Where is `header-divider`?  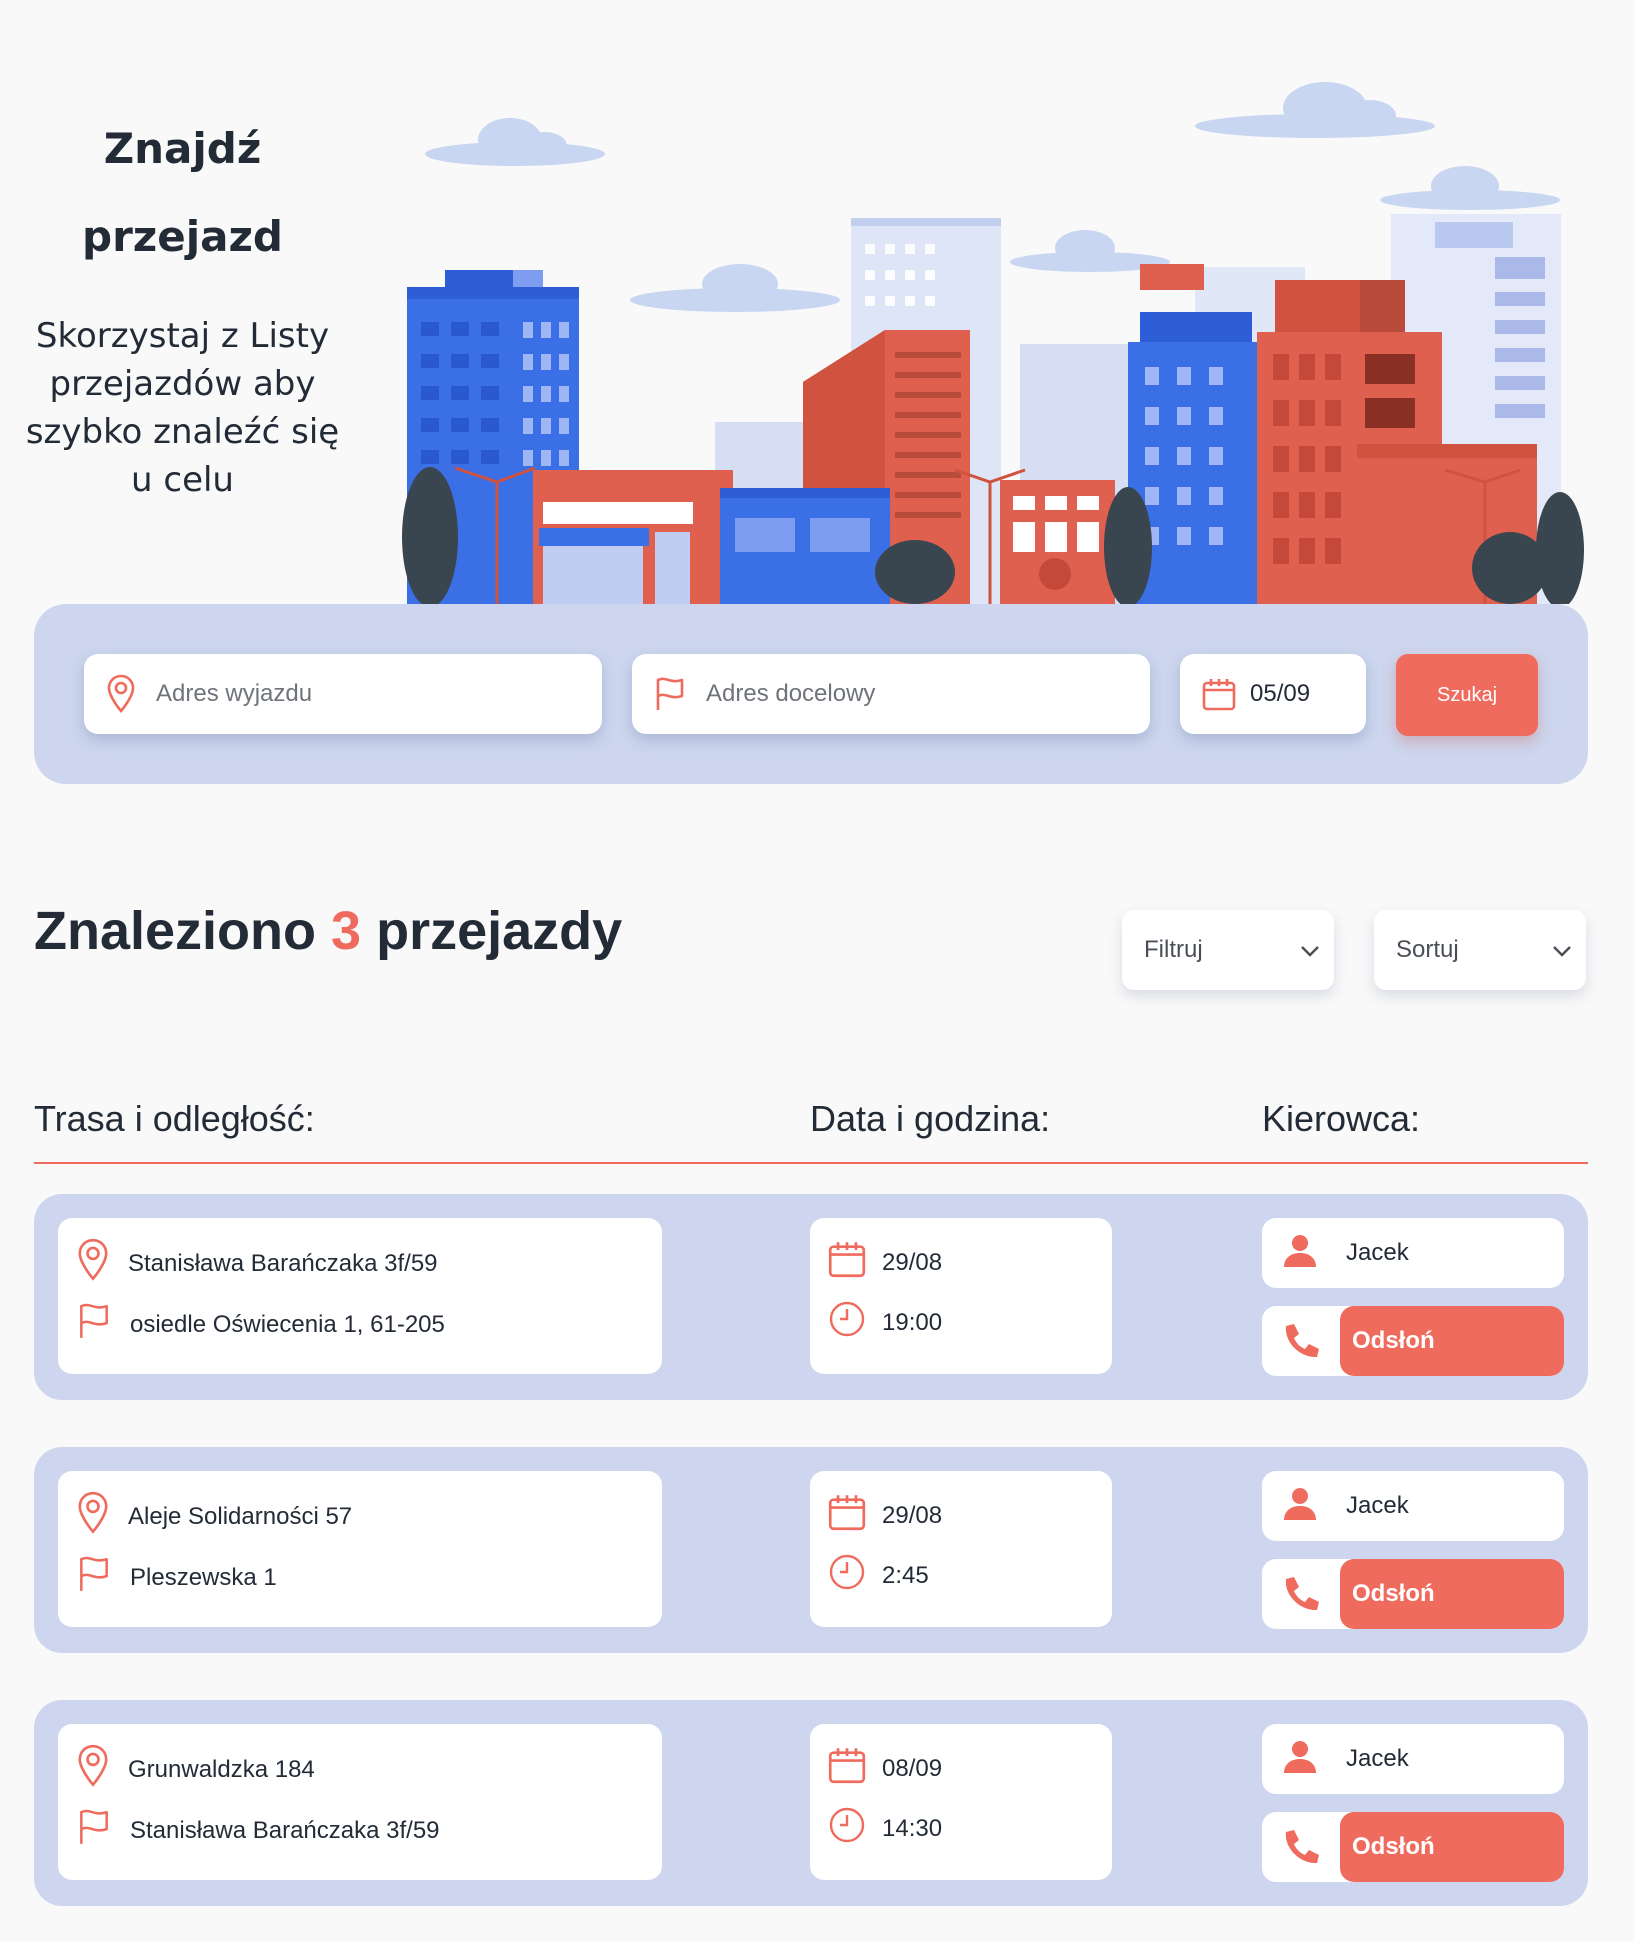
header-divider is located at coordinates (811, 1163).